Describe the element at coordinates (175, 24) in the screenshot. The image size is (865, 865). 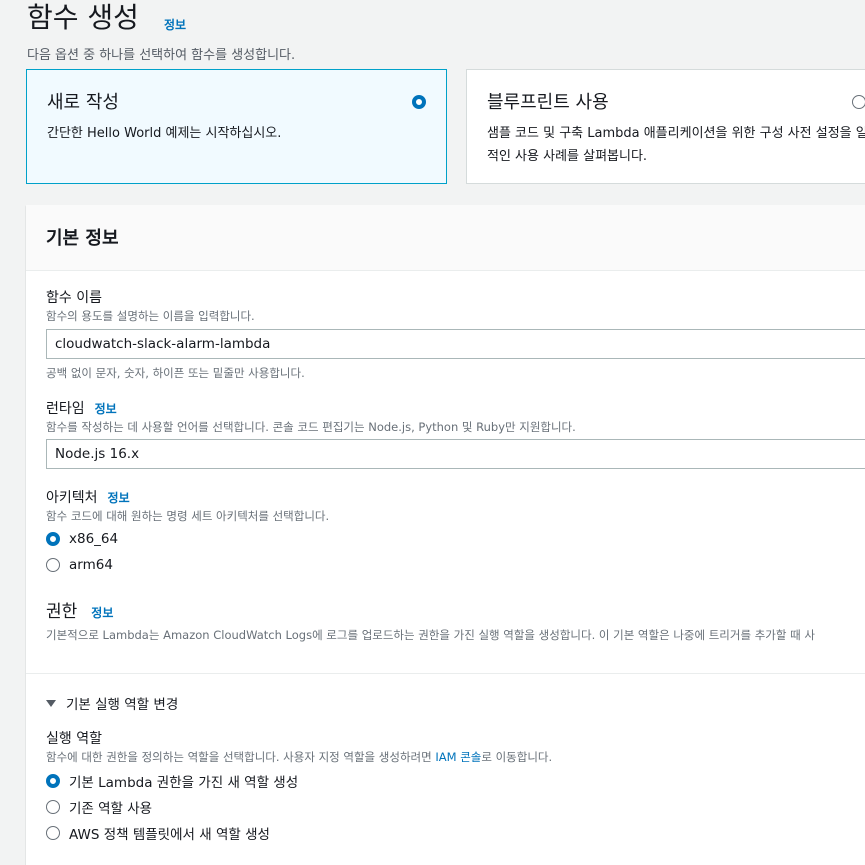
I see `title-info-link: 정보` at that location.